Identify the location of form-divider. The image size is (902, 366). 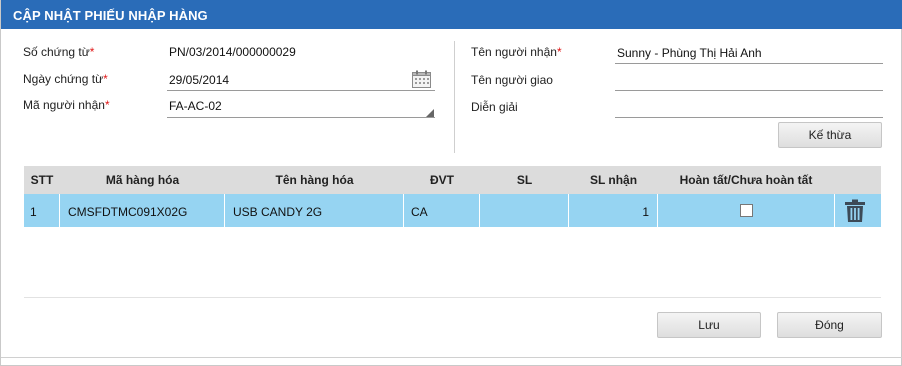
(454, 97).